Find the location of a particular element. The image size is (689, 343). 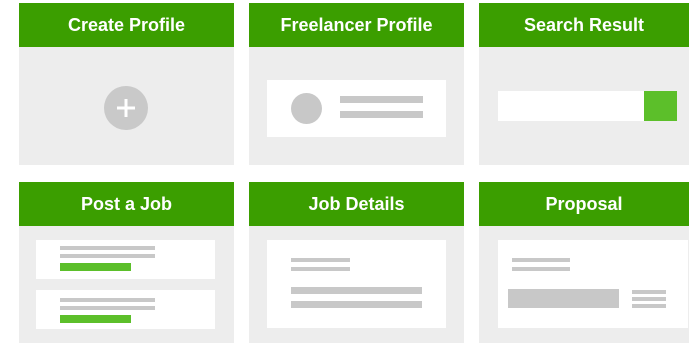

card-proposal: Proposal is located at coordinates (584, 262).